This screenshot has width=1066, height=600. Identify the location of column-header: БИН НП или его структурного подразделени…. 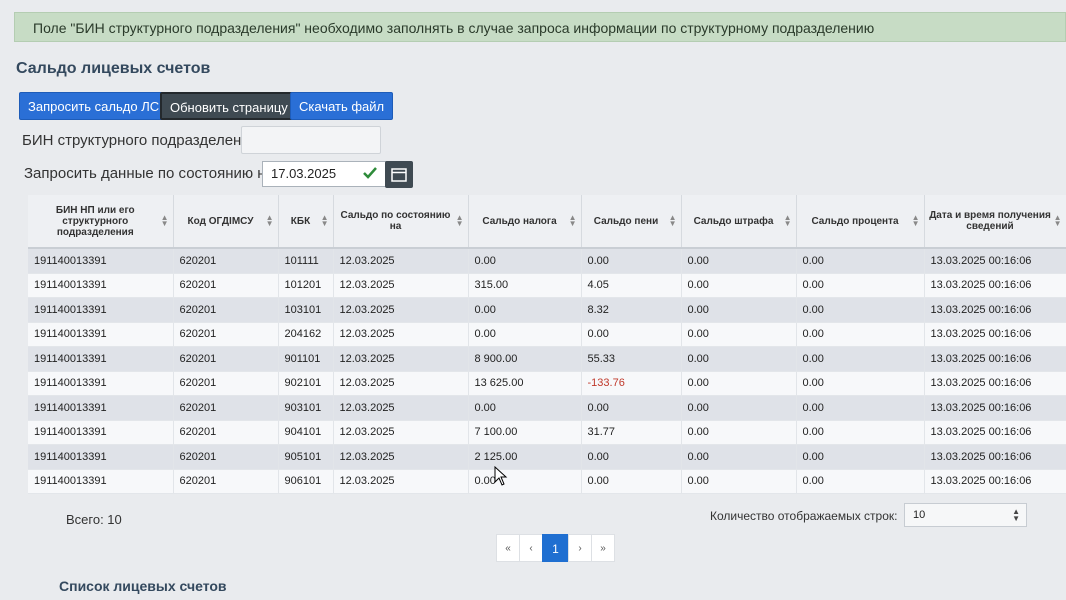
(101, 222).